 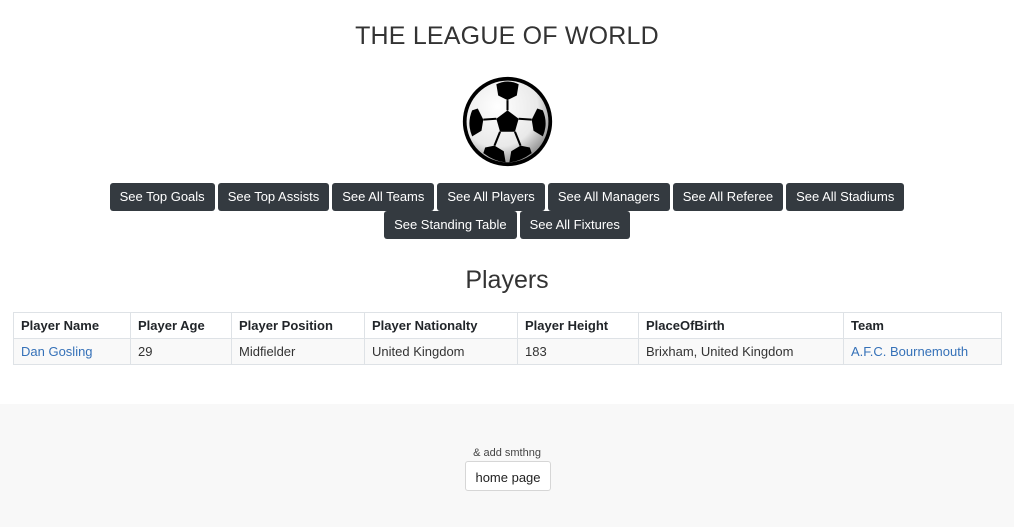 What do you see at coordinates (441, 325) in the screenshot?
I see `column-header-player-nationality: Player Nationalty` at bounding box center [441, 325].